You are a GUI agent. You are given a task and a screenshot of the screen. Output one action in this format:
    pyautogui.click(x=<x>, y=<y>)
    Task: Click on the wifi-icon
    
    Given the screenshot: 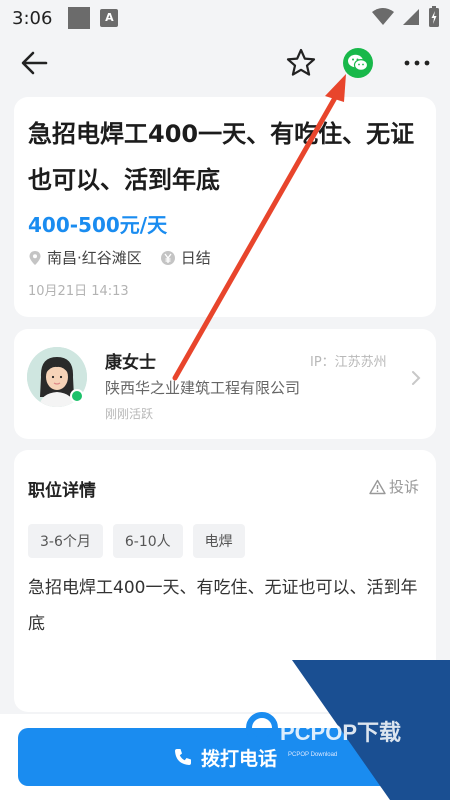 What is the action you would take?
    pyautogui.click(x=383, y=16)
    